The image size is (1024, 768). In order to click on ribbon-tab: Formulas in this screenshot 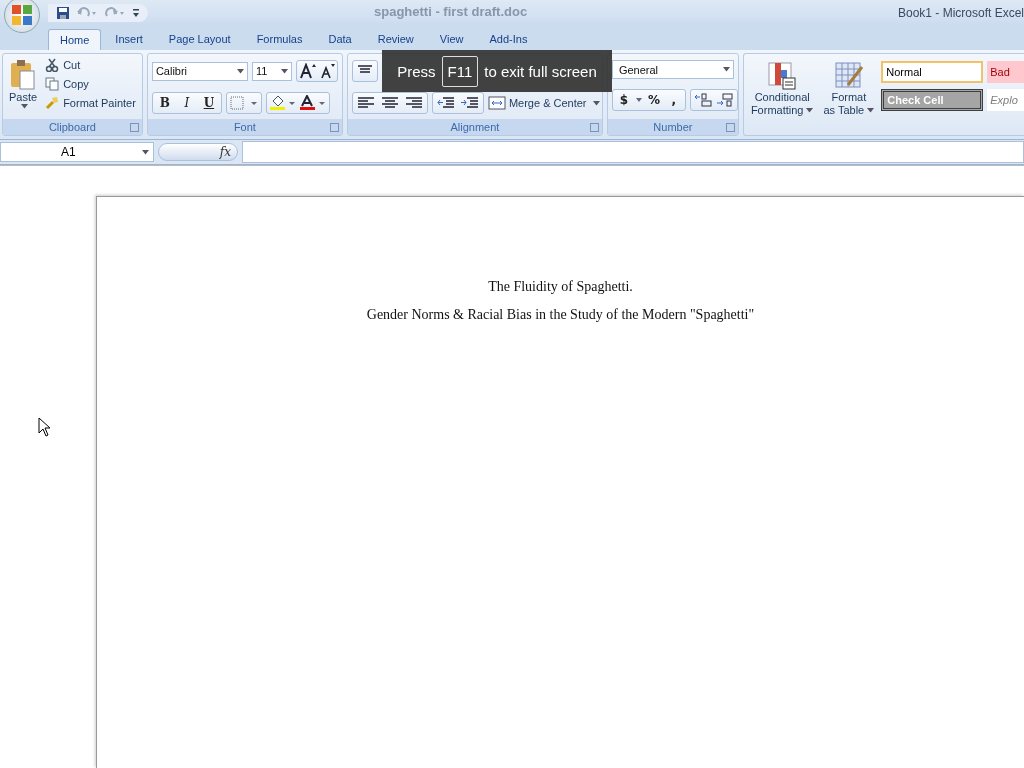, I will do `click(279, 39)`.